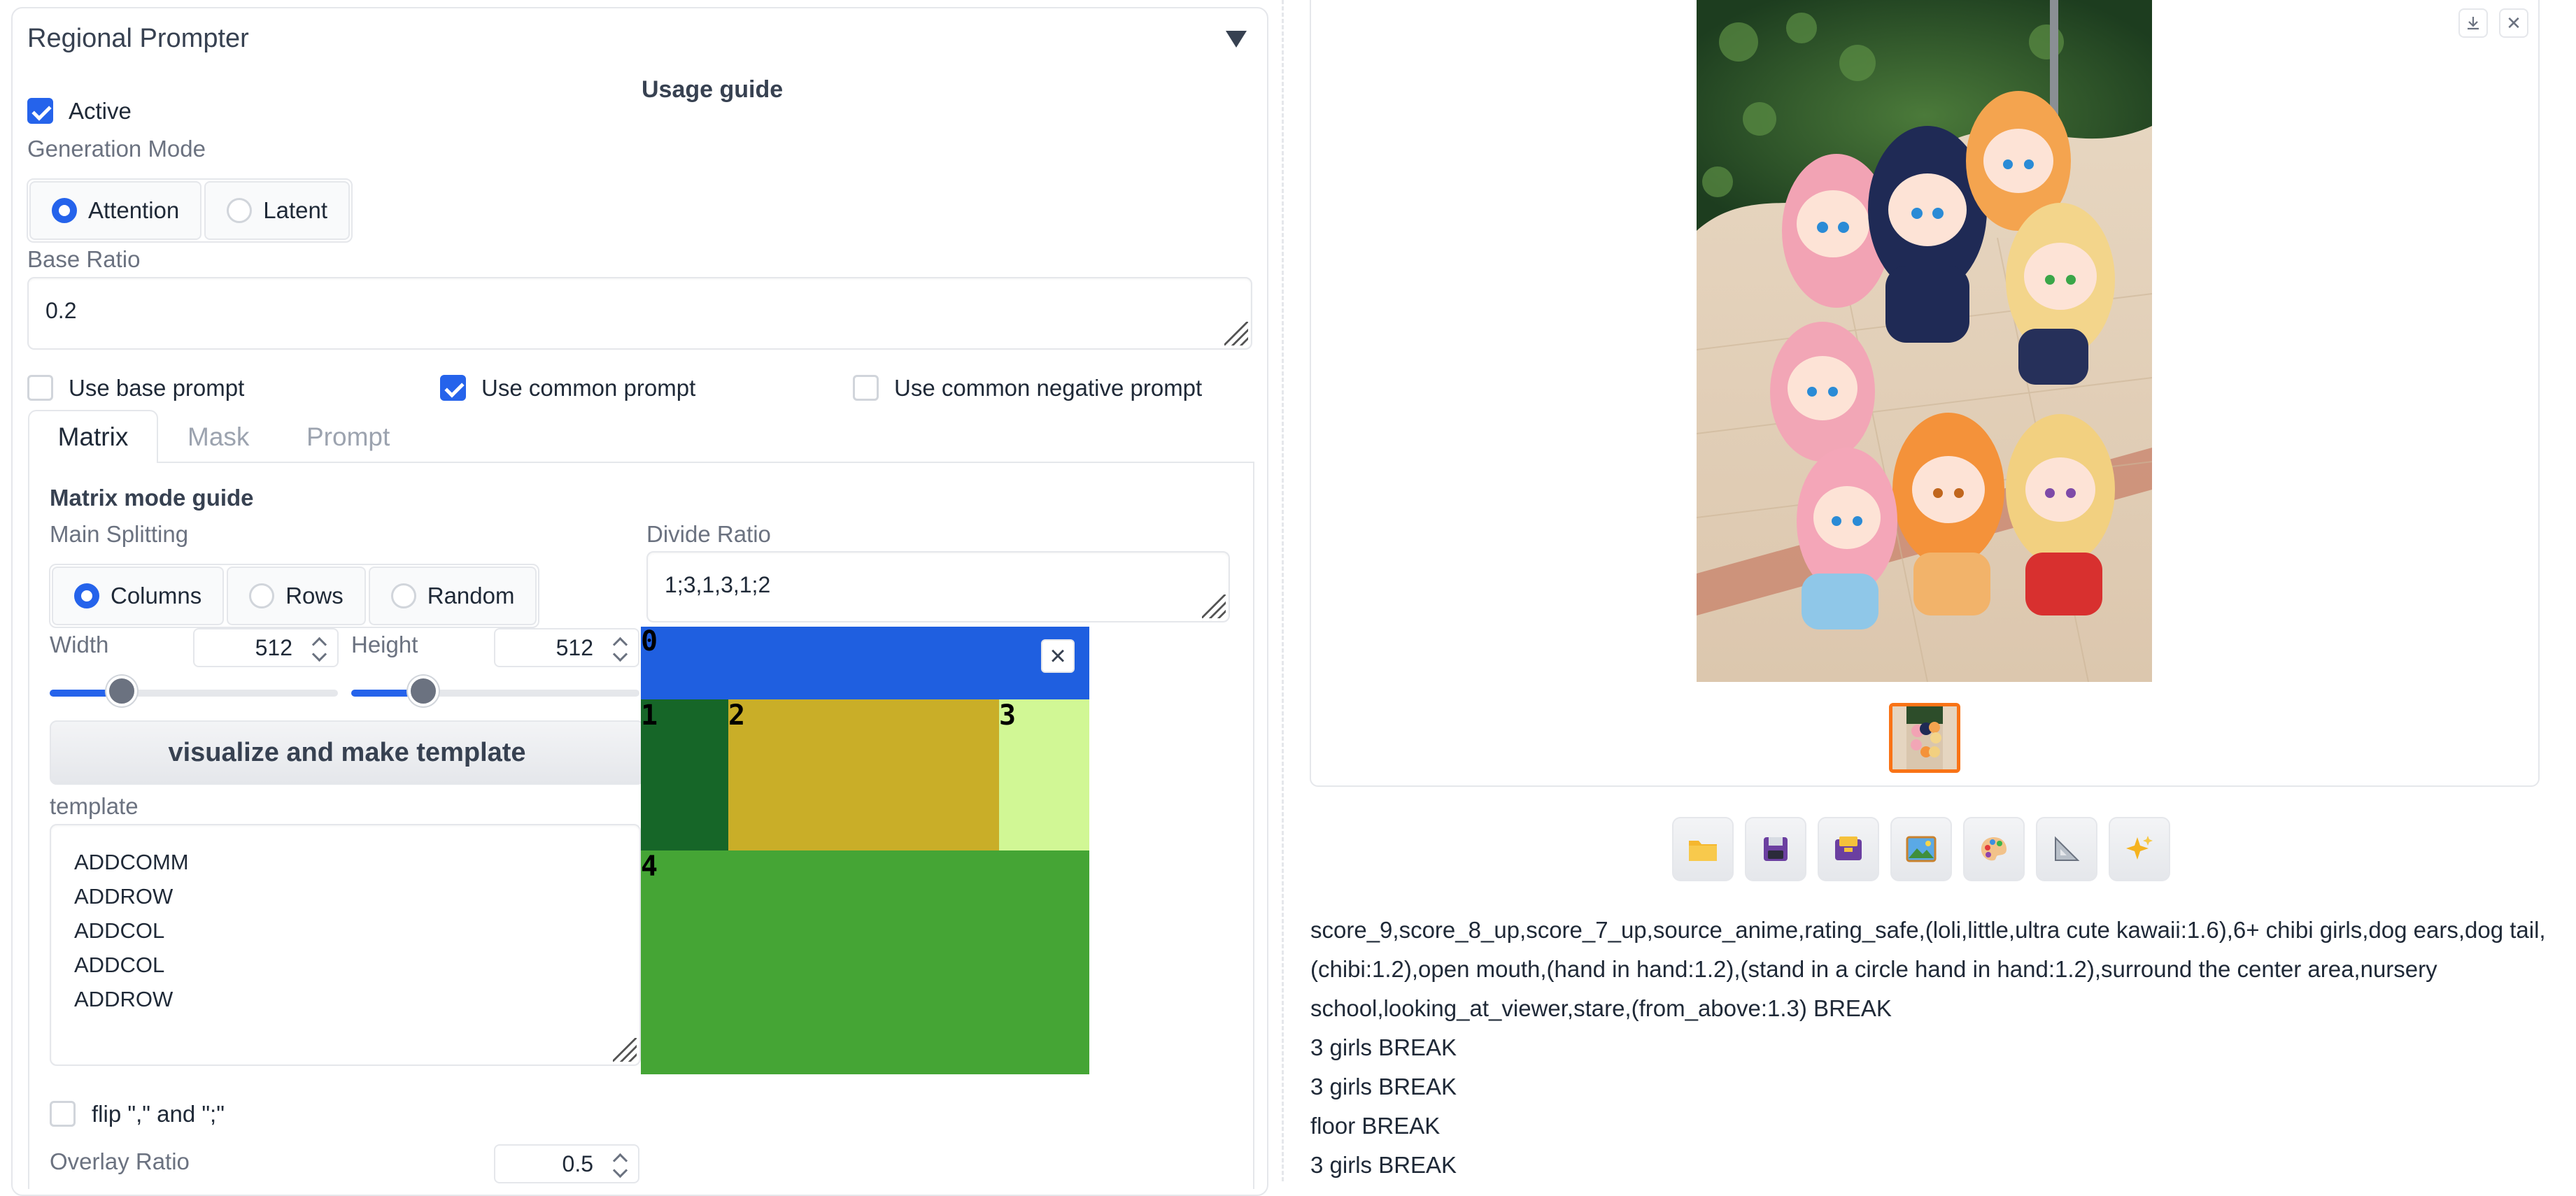  Describe the element at coordinates (93, 437) in the screenshot. I see `tab-matrix: Matrix` at that location.